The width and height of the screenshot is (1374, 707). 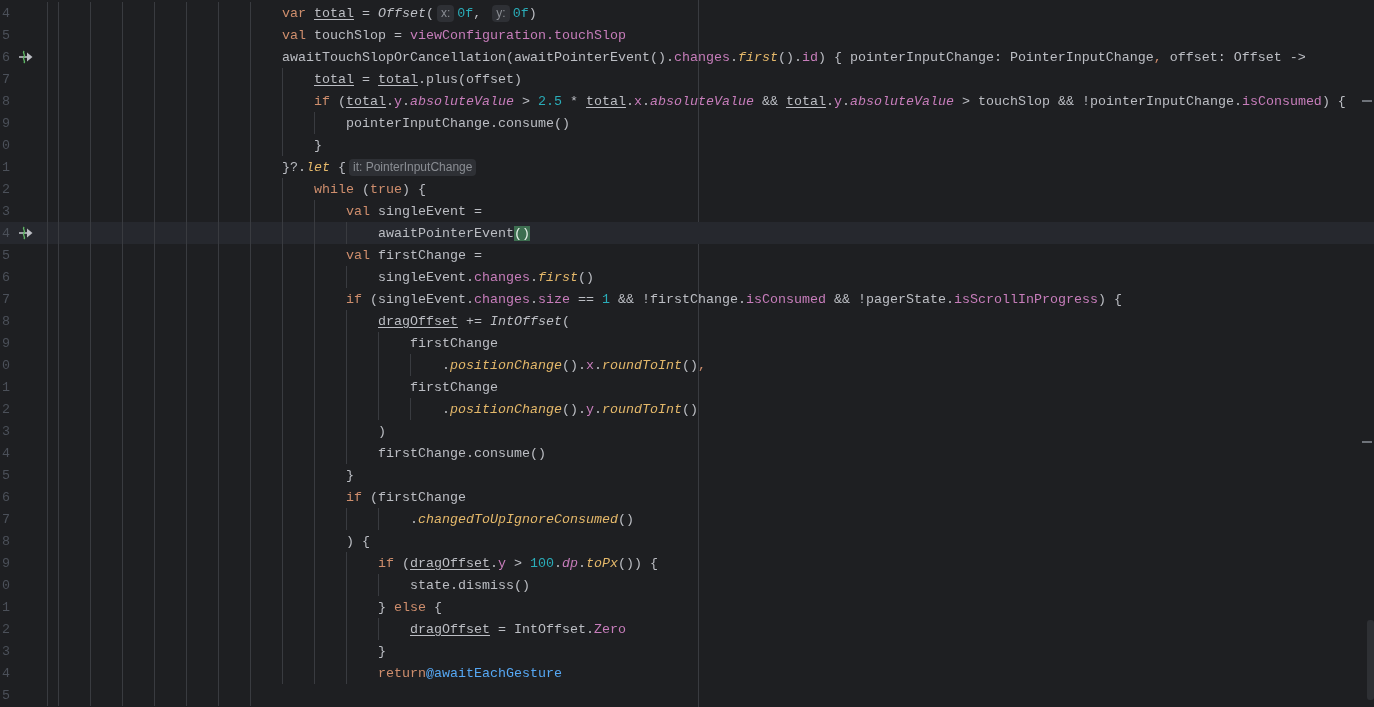 What do you see at coordinates (410, 607) in the screenshot?
I see `code-text: } else {` at bounding box center [410, 607].